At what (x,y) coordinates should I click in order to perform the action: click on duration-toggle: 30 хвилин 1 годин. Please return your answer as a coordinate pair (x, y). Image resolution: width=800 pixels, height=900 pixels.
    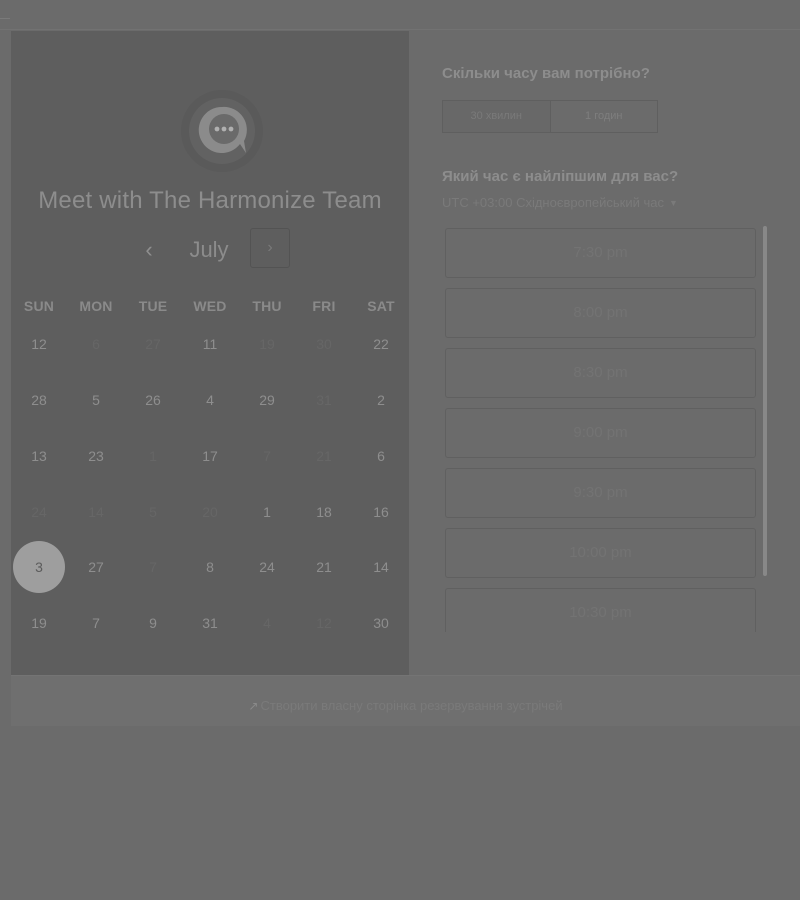
    Looking at the image, I should click on (550, 116).